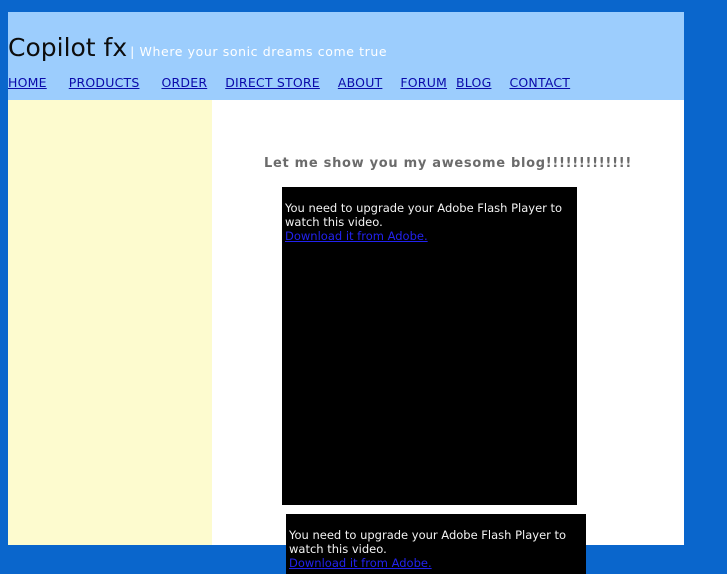 The width and height of the screenshot is (727, 574). I want to click on nav-link-order: ORDER, so click(184, 82).